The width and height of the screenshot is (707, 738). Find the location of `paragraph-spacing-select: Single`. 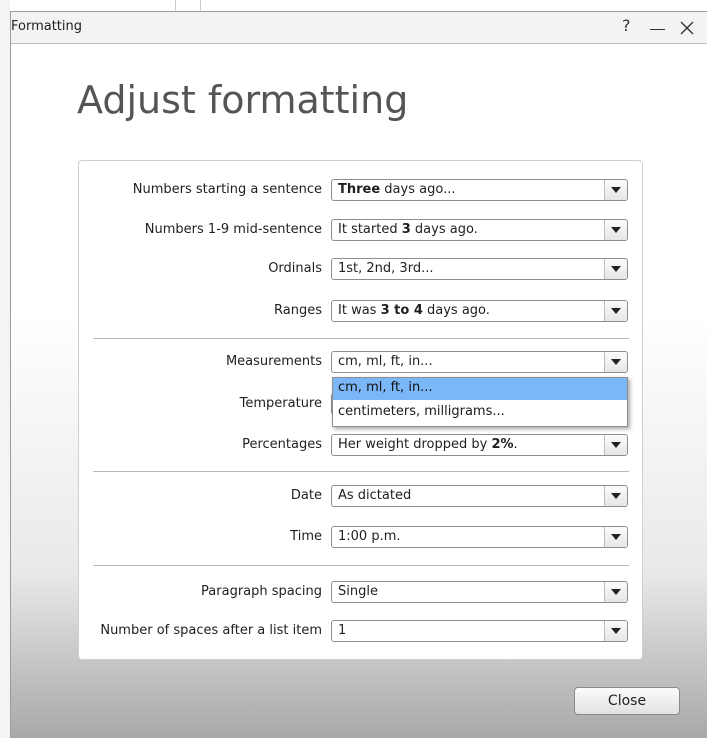

paragraph-spacing-select: Single is located at coordinates (479, 592).